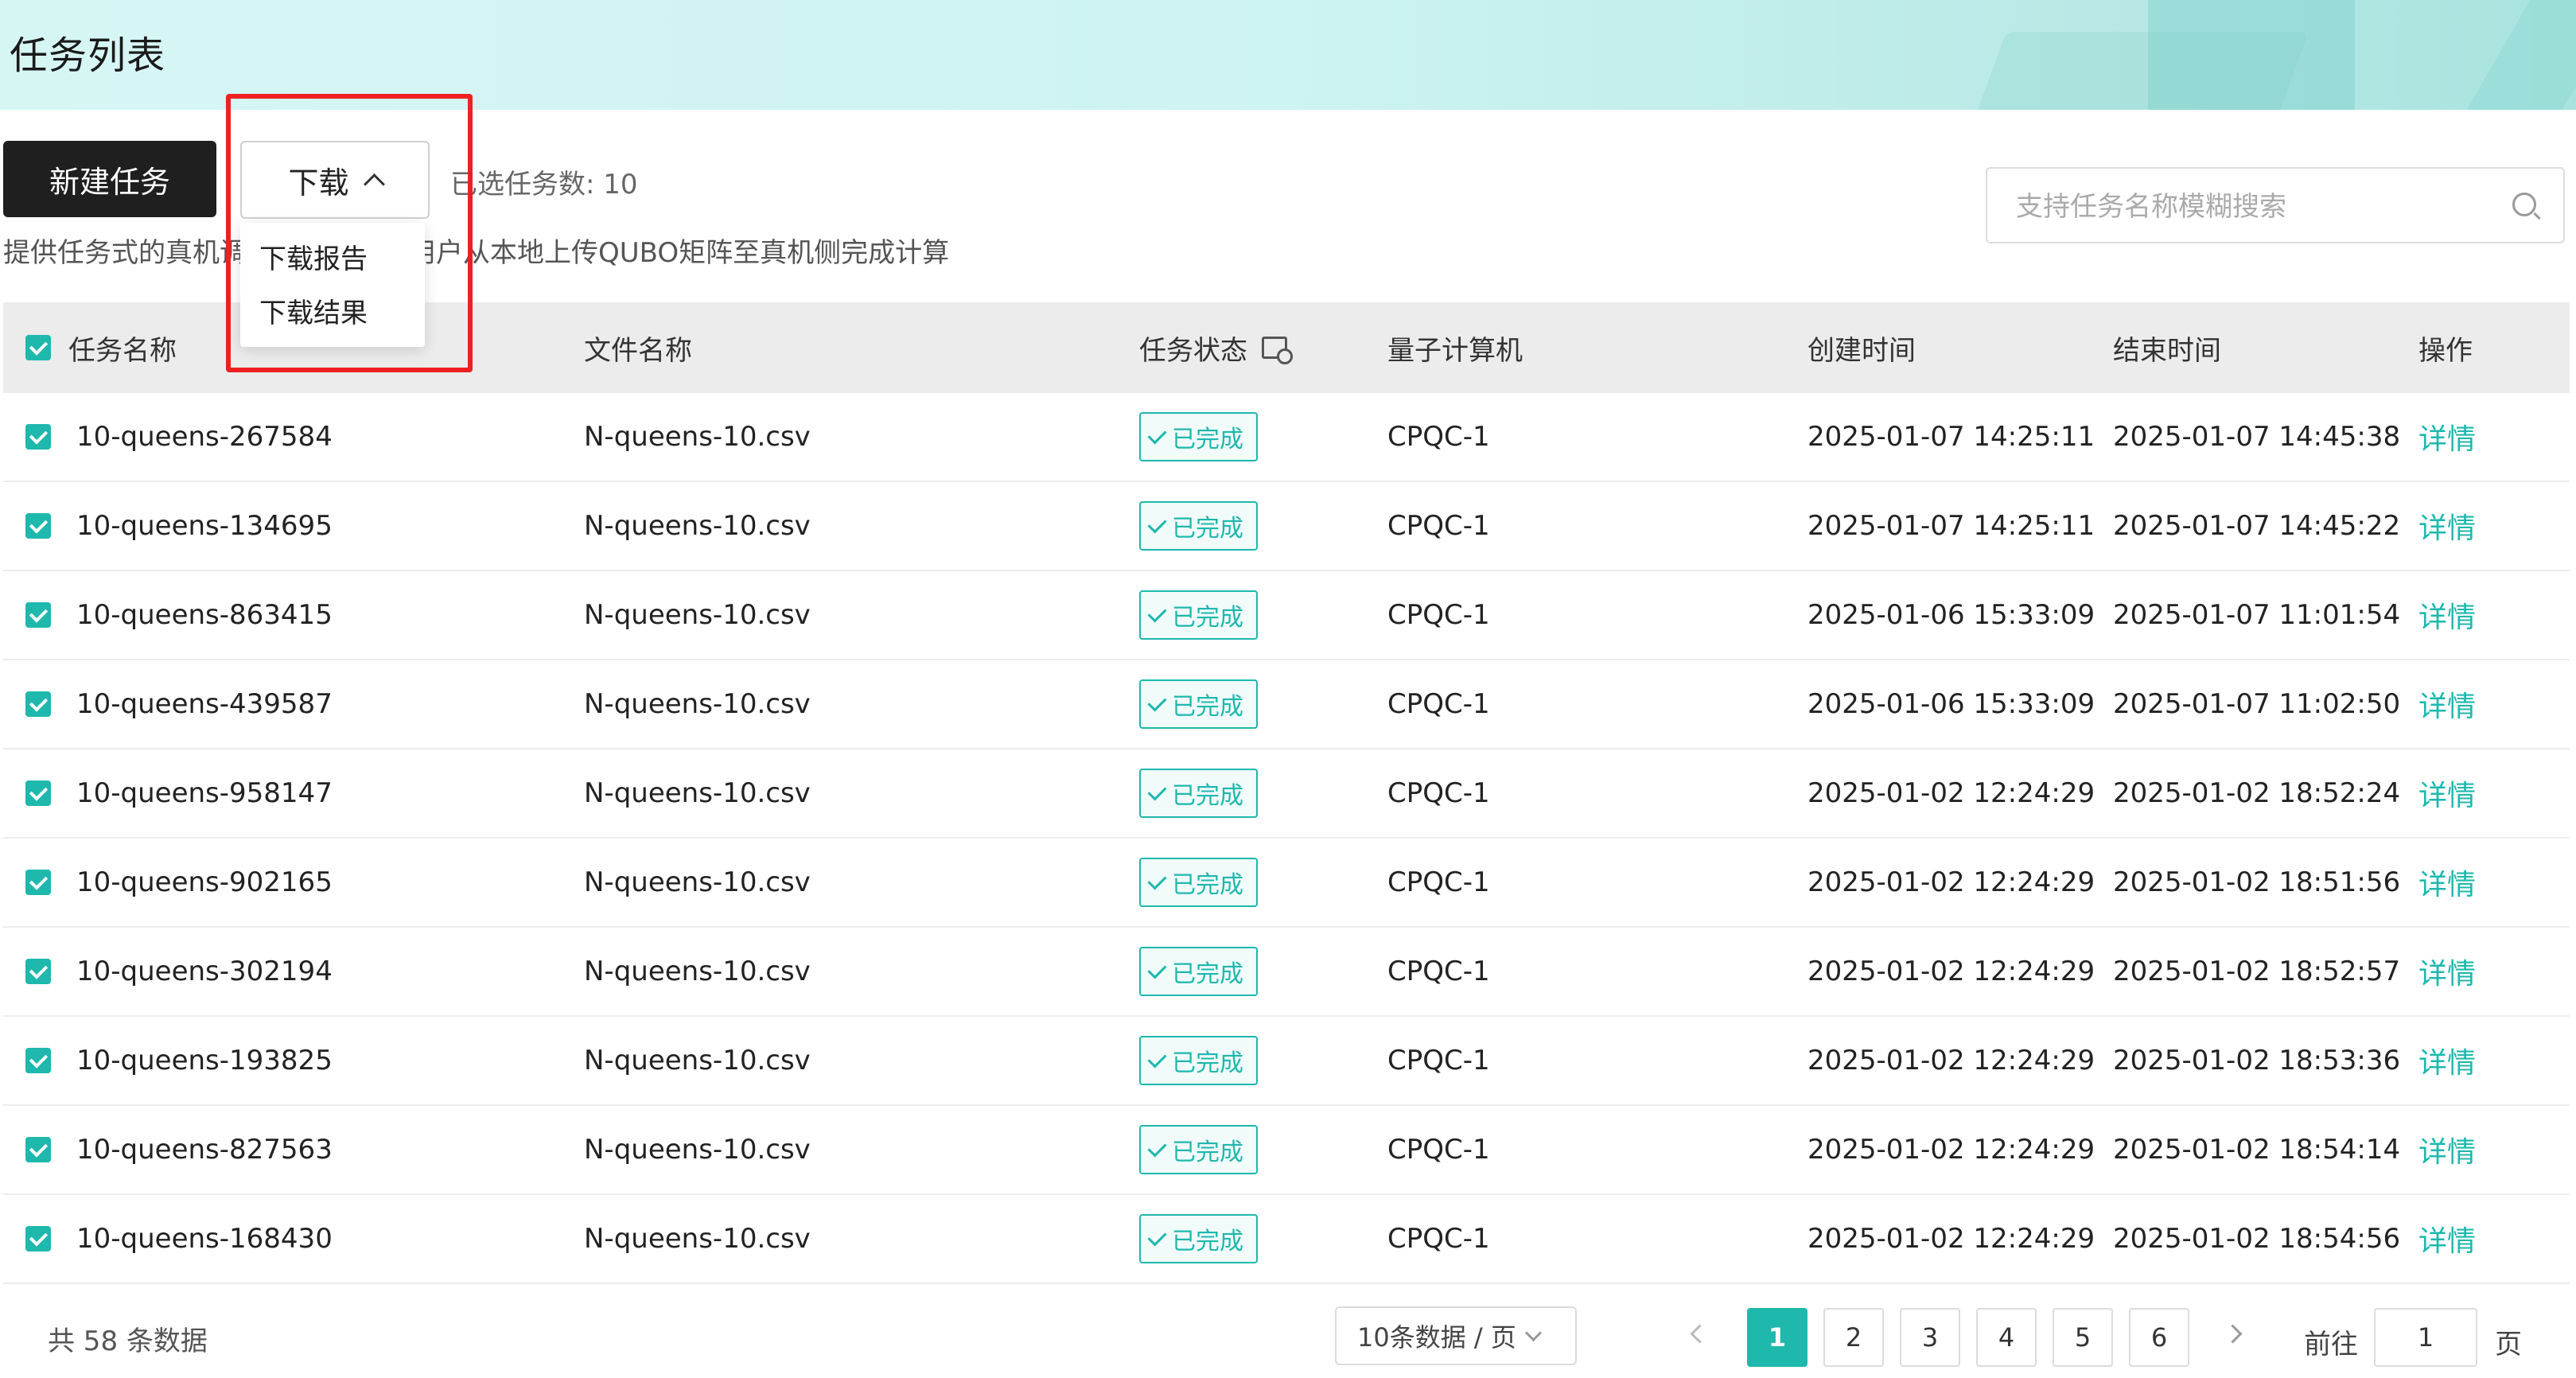 This screenshot has width=2576, height=1378. Describe the element at coordinates (2254, 207) in the screenshot. I see `search-input` at that location.